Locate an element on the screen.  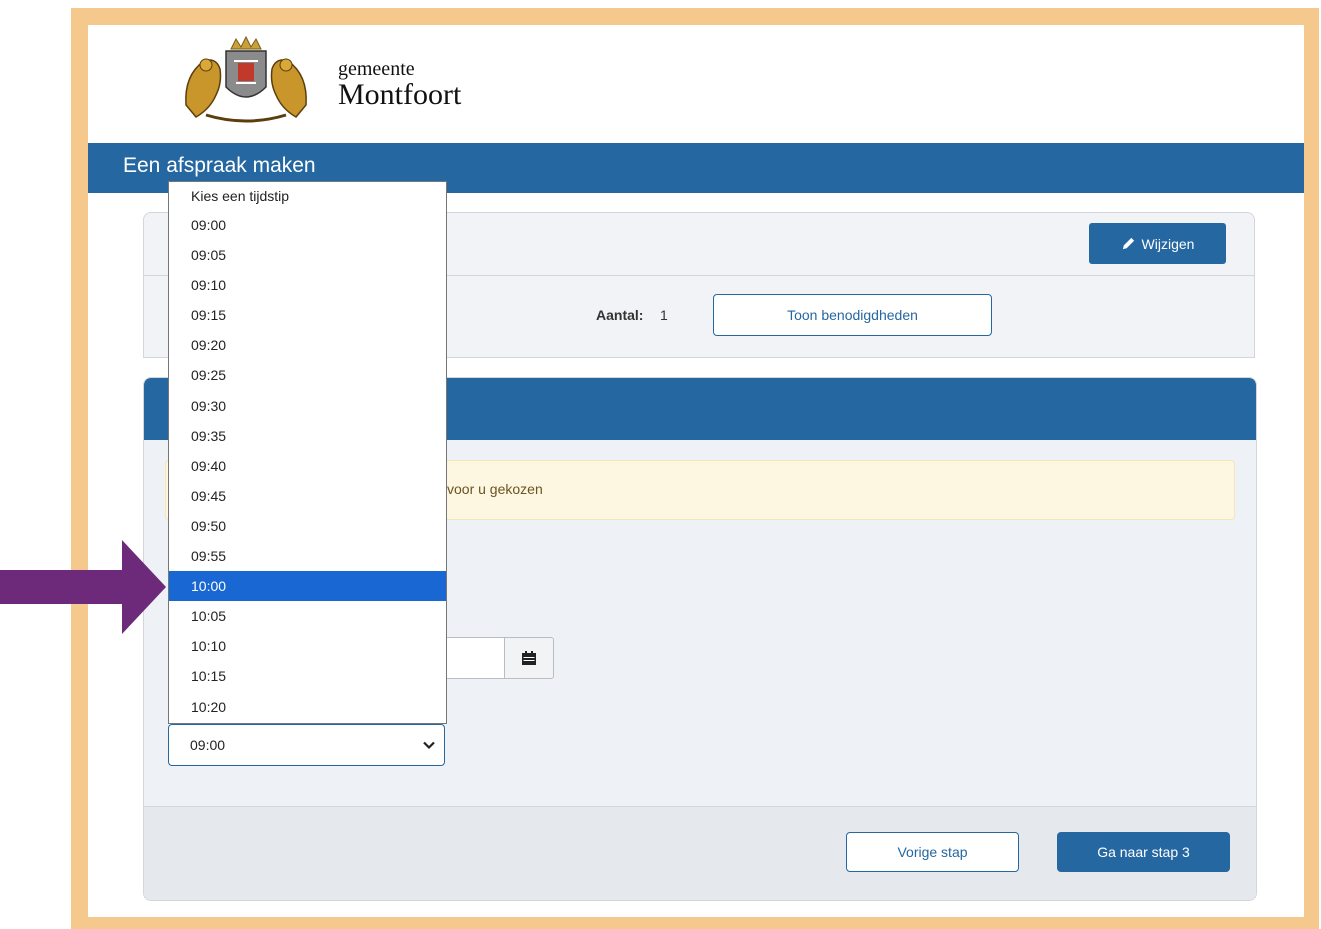
dropdown-option: 09:05 is located at coordinates (307, 255).